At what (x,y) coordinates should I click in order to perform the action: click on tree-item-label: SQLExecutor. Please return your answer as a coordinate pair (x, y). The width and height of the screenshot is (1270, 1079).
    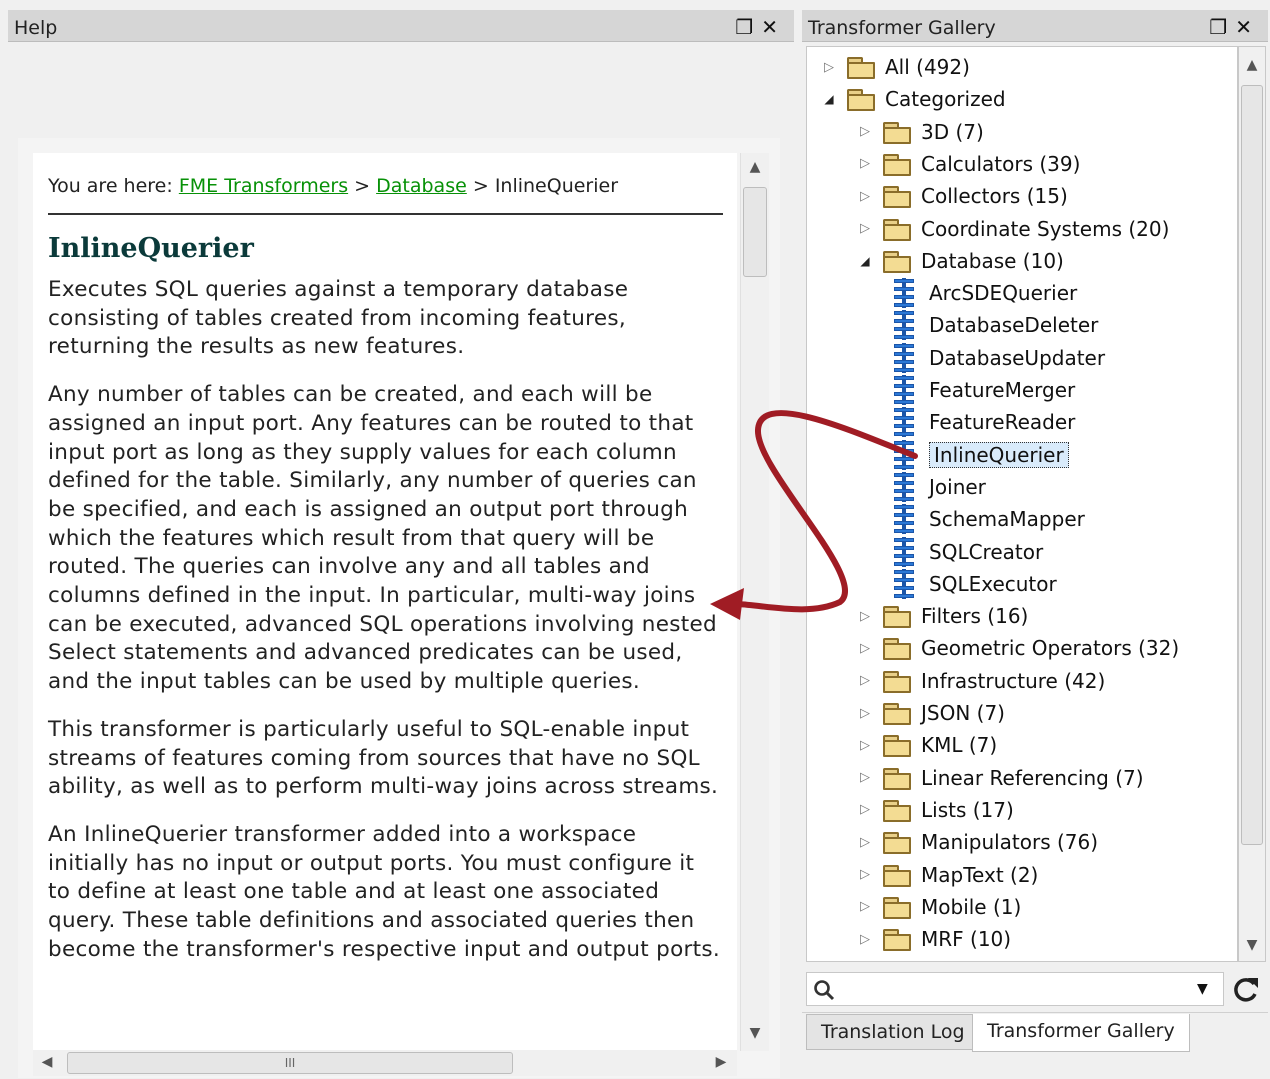
    Looking at the image, I should click on (993, 583).